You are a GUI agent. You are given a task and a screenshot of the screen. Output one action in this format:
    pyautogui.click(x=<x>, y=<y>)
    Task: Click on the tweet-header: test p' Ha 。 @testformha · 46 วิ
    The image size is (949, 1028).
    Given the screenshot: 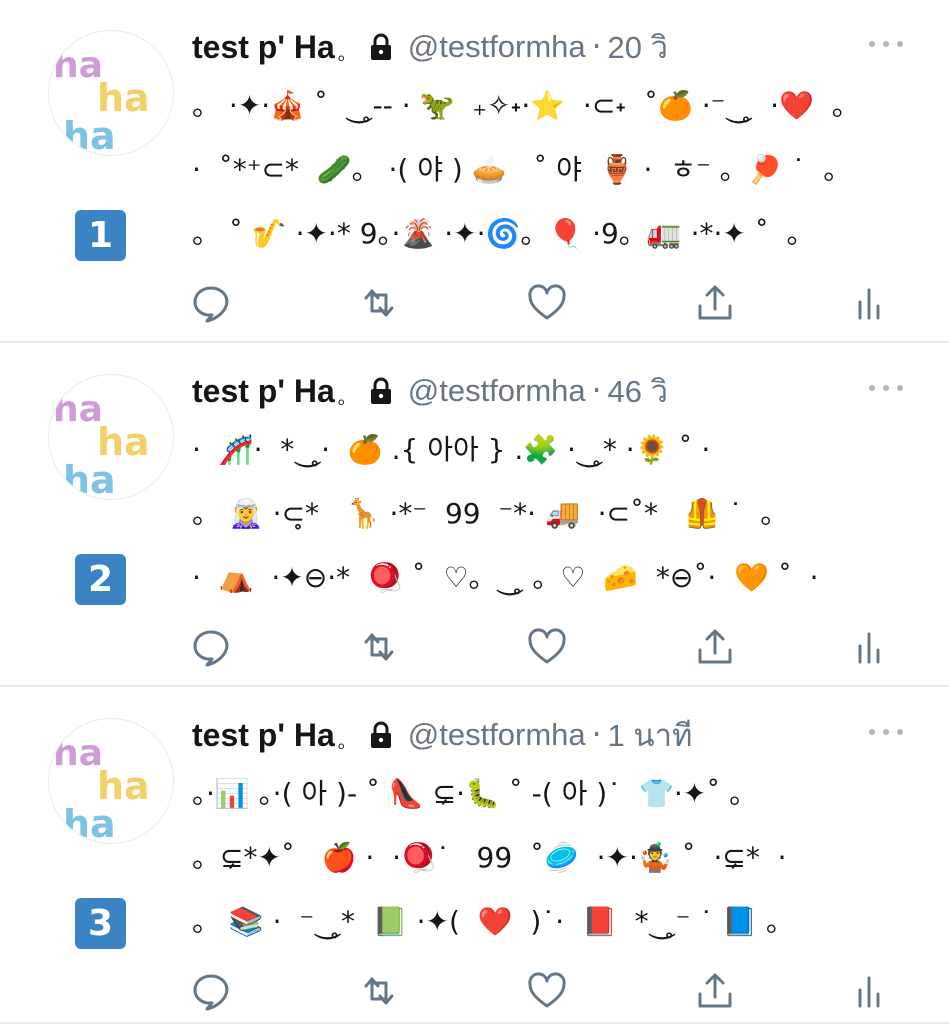 What is the action you would take?
    pyautogui.click(x=430, y=391)
    